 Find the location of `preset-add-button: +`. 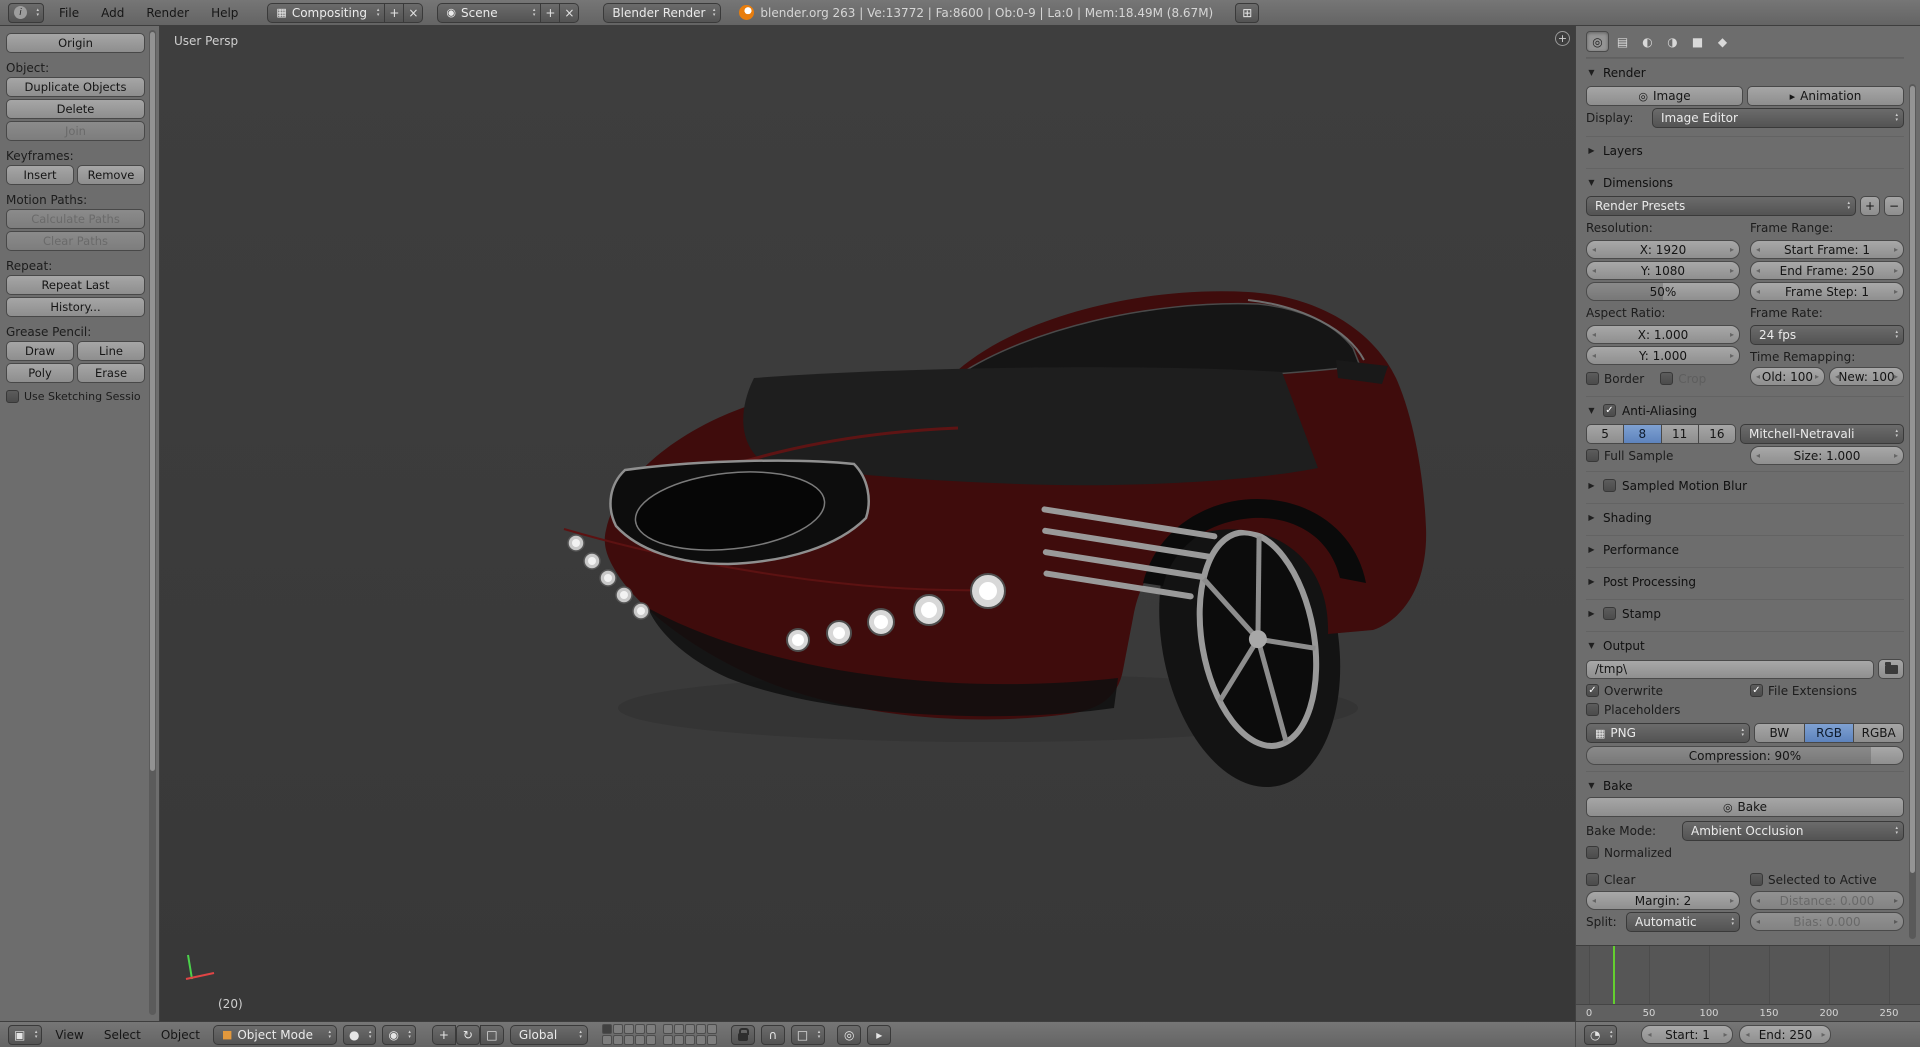

preset-add-button: + is located at coordinates (1870, 206).